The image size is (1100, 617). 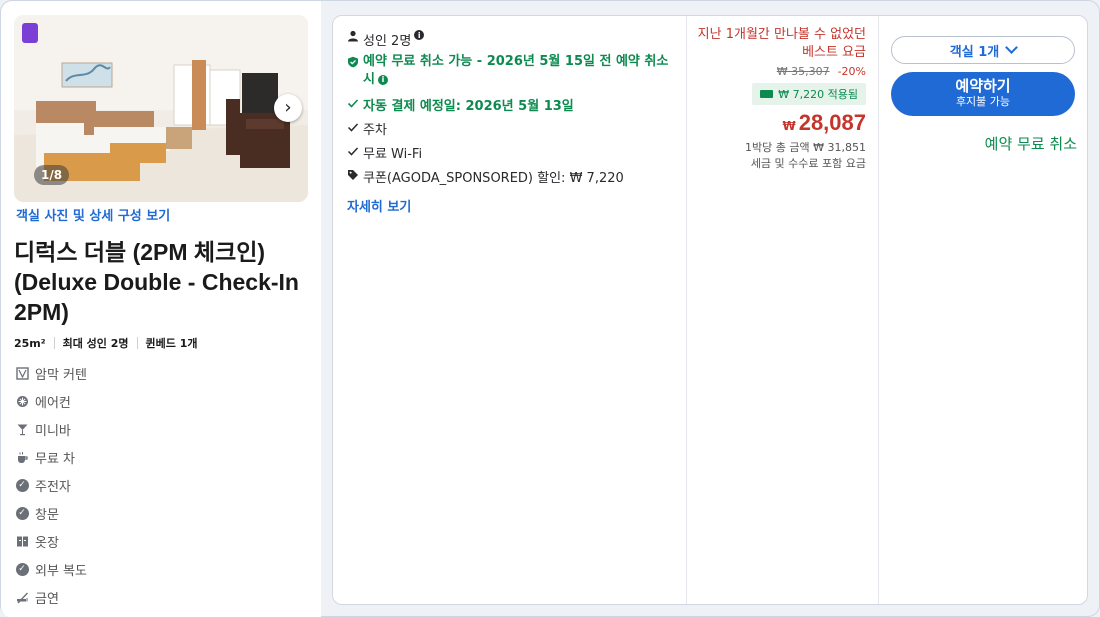 I want to click on tax-note: 세금 및 수수료 포함 요금, so click(x=808, y=163).